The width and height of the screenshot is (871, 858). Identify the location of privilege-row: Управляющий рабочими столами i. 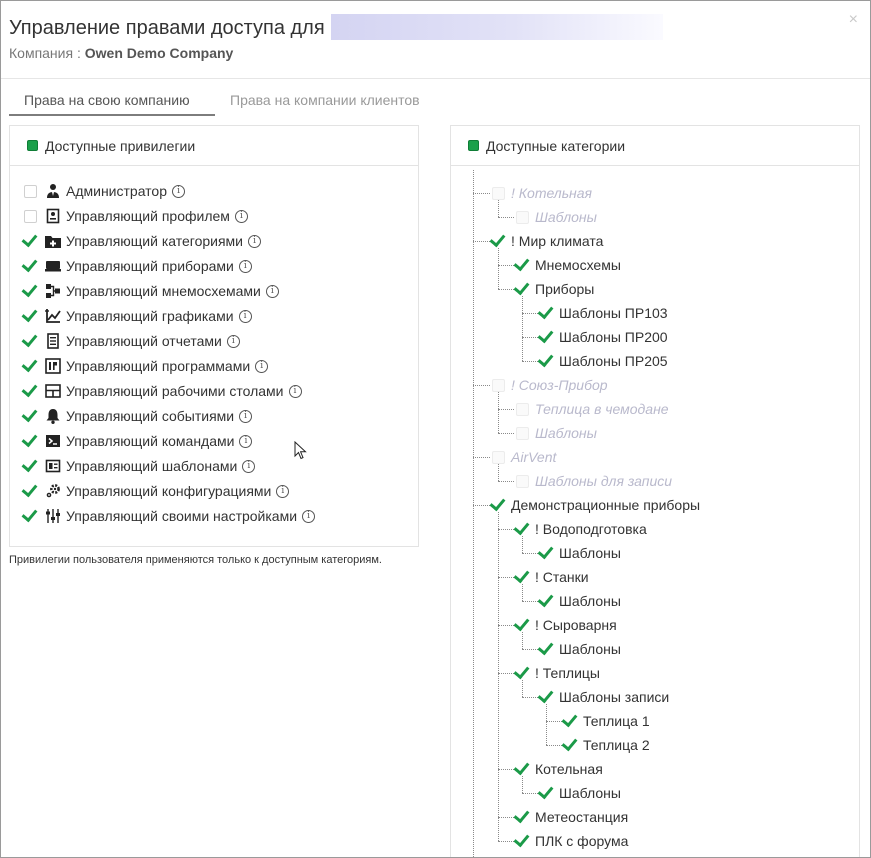
(163, 391).